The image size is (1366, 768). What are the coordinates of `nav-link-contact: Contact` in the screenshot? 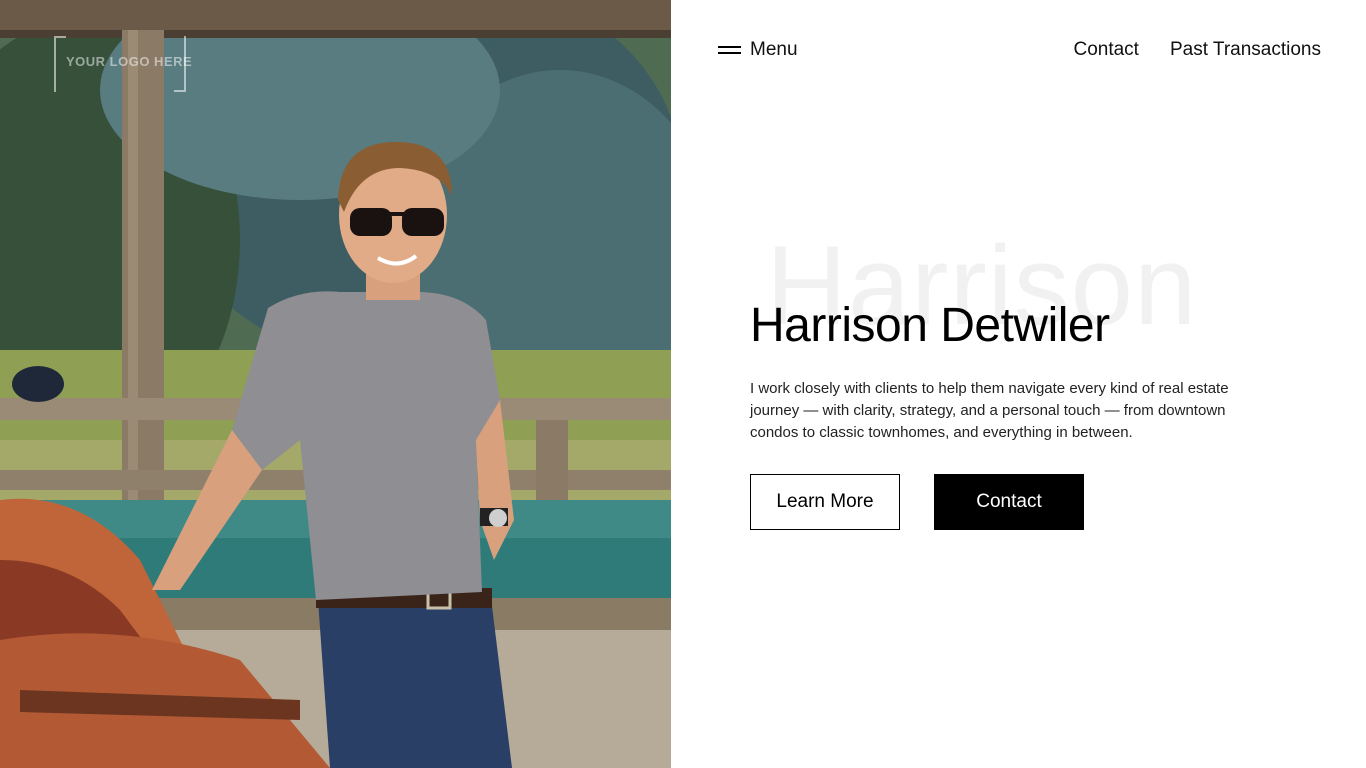 It's located at (1105, 50).